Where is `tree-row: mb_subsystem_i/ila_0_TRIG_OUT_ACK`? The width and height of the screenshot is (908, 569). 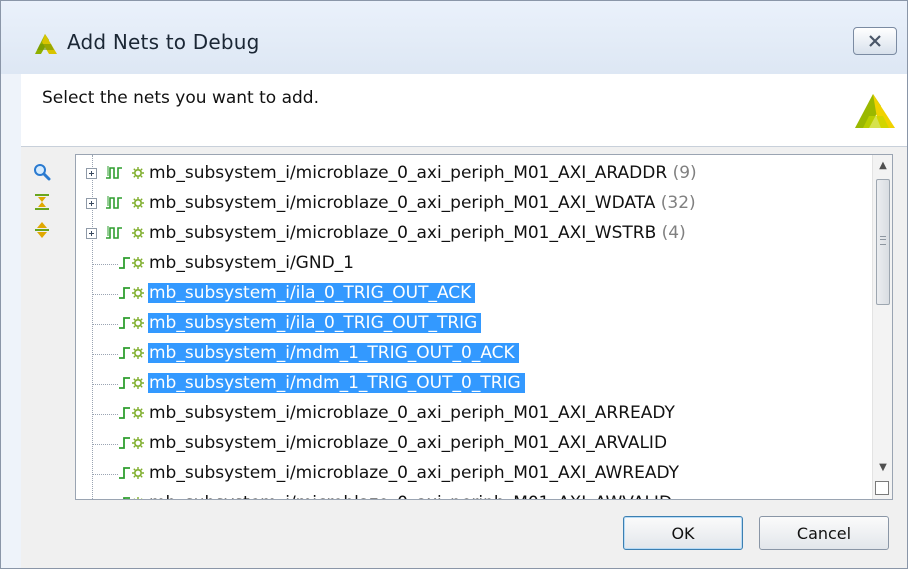
tree-row: mb_subsystem_i/ila_0_TRIG_OUT_ACK is located at coordinates (473, 294).